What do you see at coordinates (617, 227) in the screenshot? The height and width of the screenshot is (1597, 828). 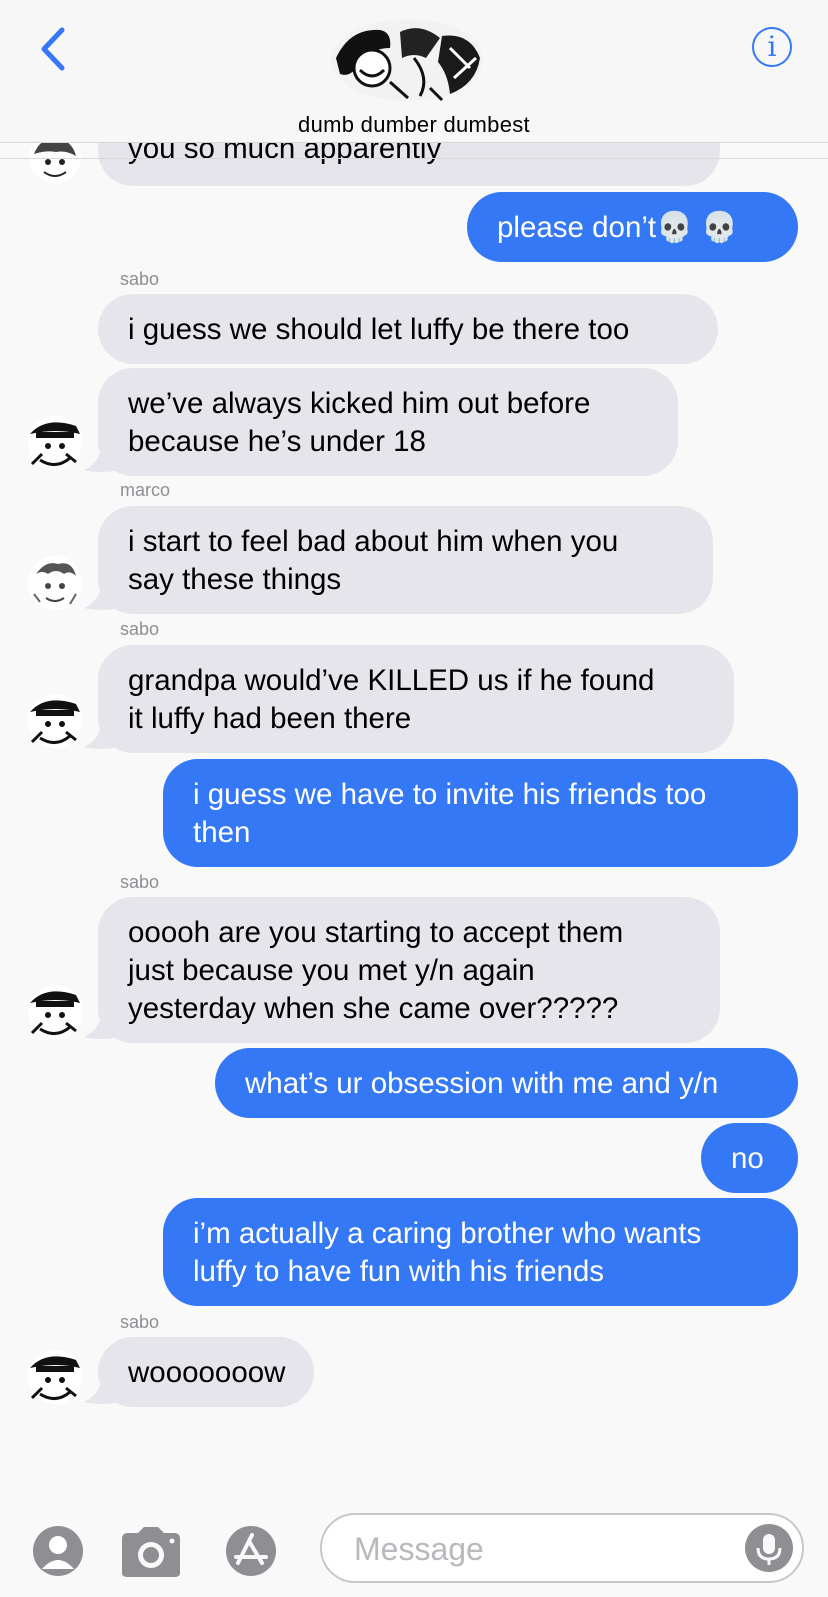 I see `message-text: please don’t💀 💀` at bounding box center [617, 227].